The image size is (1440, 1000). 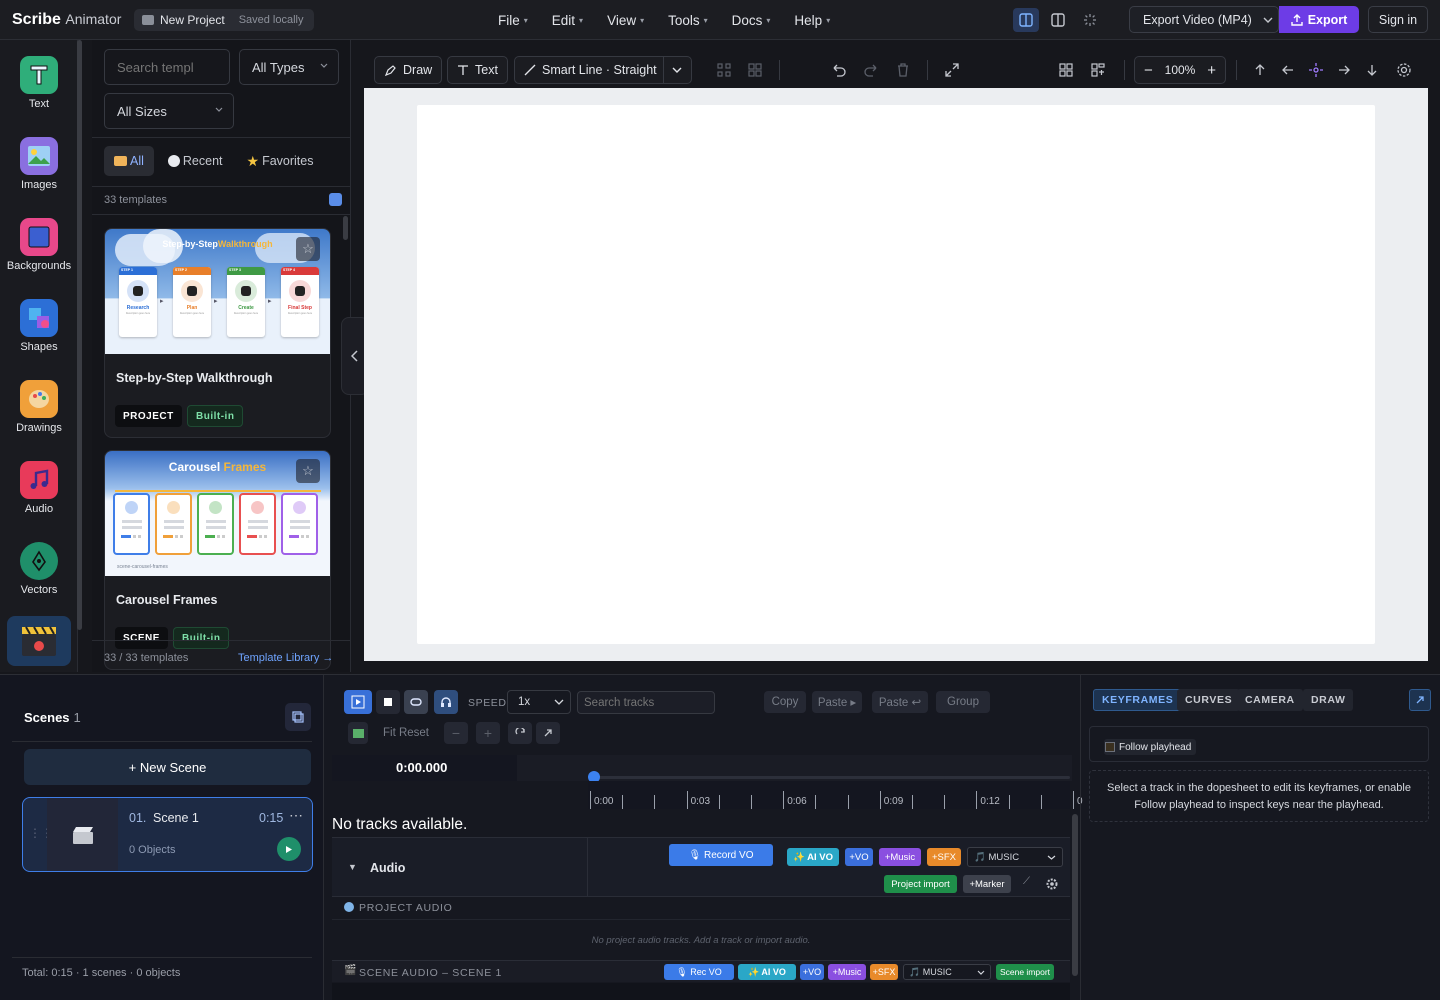 What do you see at coordinates (345, 228) in the screenshot?
I see `template-scrollbar` at bounding box center [345, 228].